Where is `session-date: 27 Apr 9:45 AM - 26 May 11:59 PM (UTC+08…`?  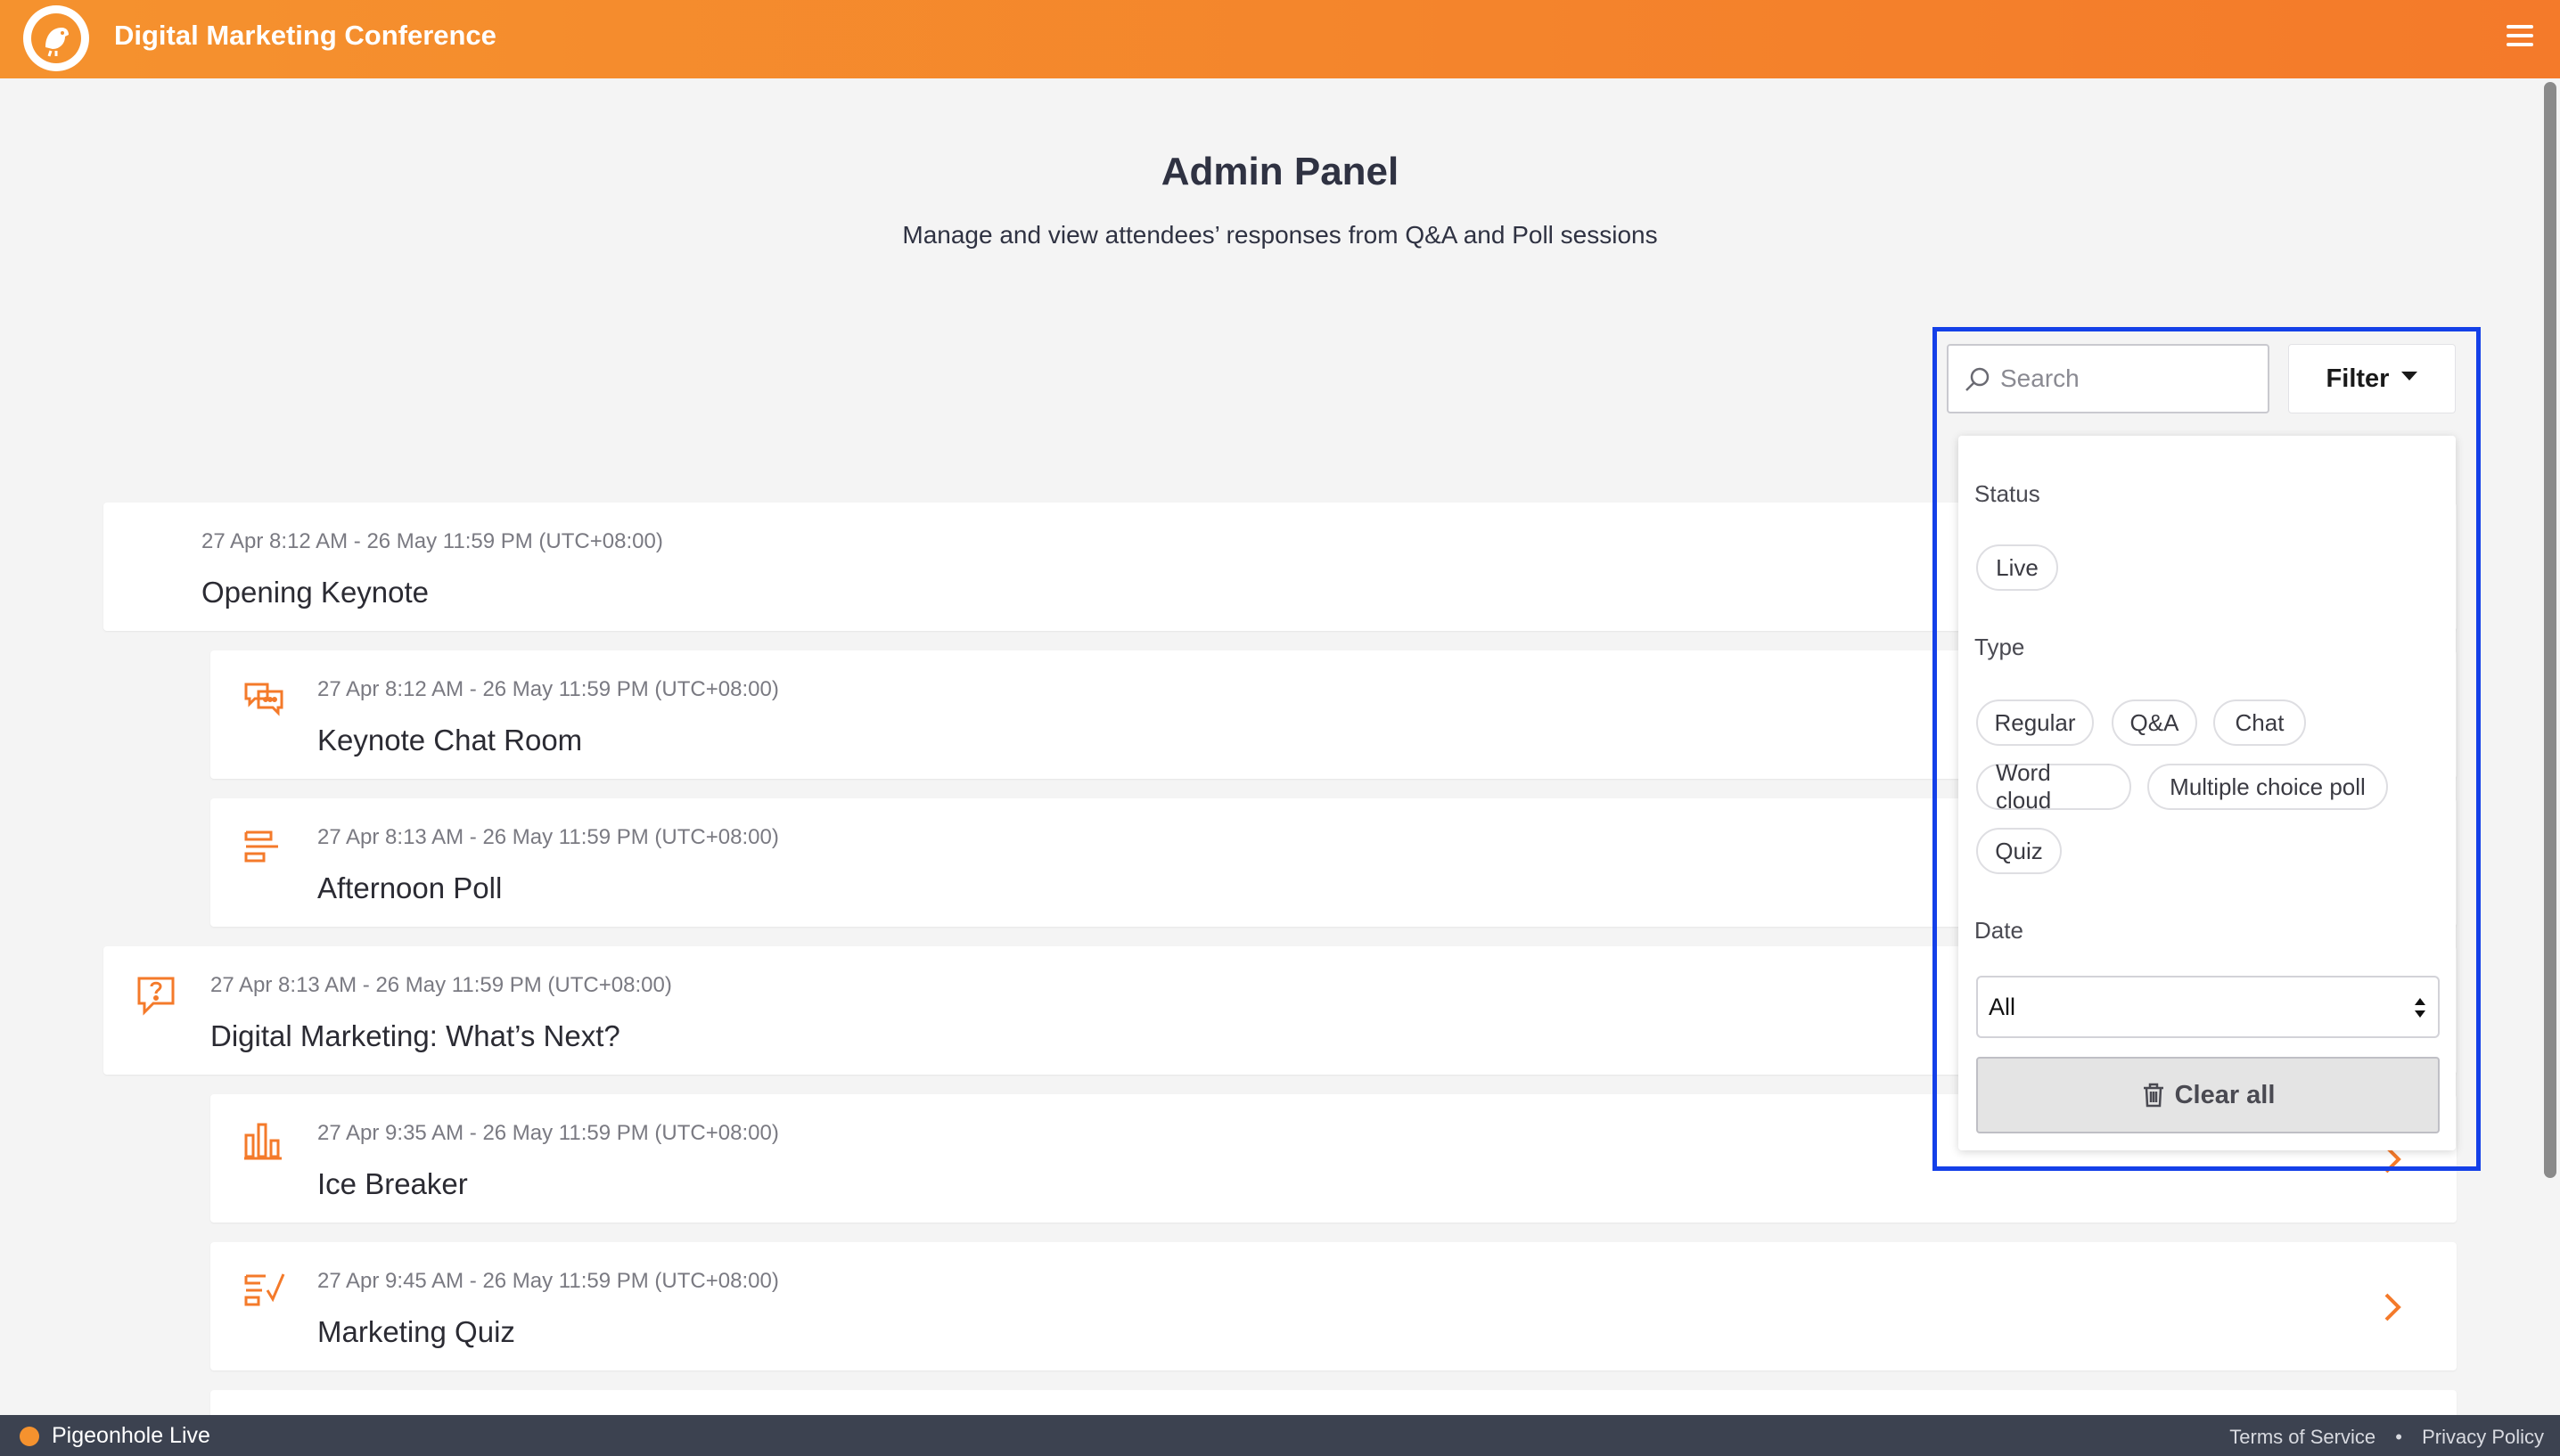 session-date: 27 Apr 9:45 AM - 26 May 11:59 PM (UTC+08… is located at coordinates (548, 1281).